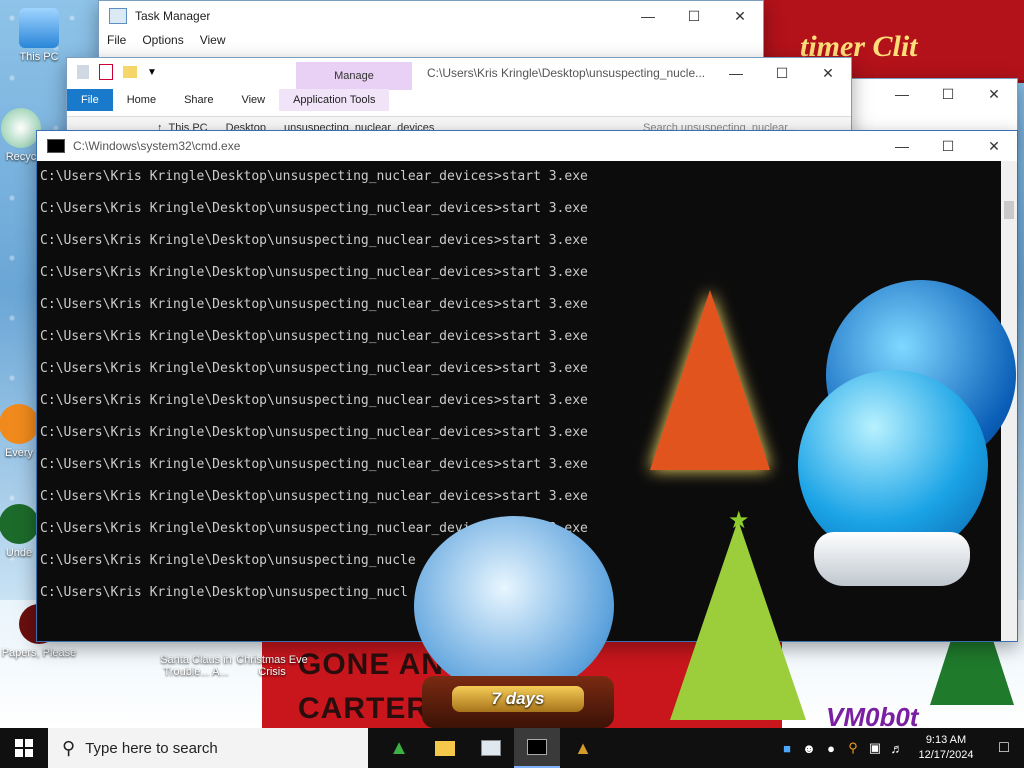  Describe the element at coordinates (946, 740) in the screenshot. I see `clock-time: 9:13 AM` at that location.